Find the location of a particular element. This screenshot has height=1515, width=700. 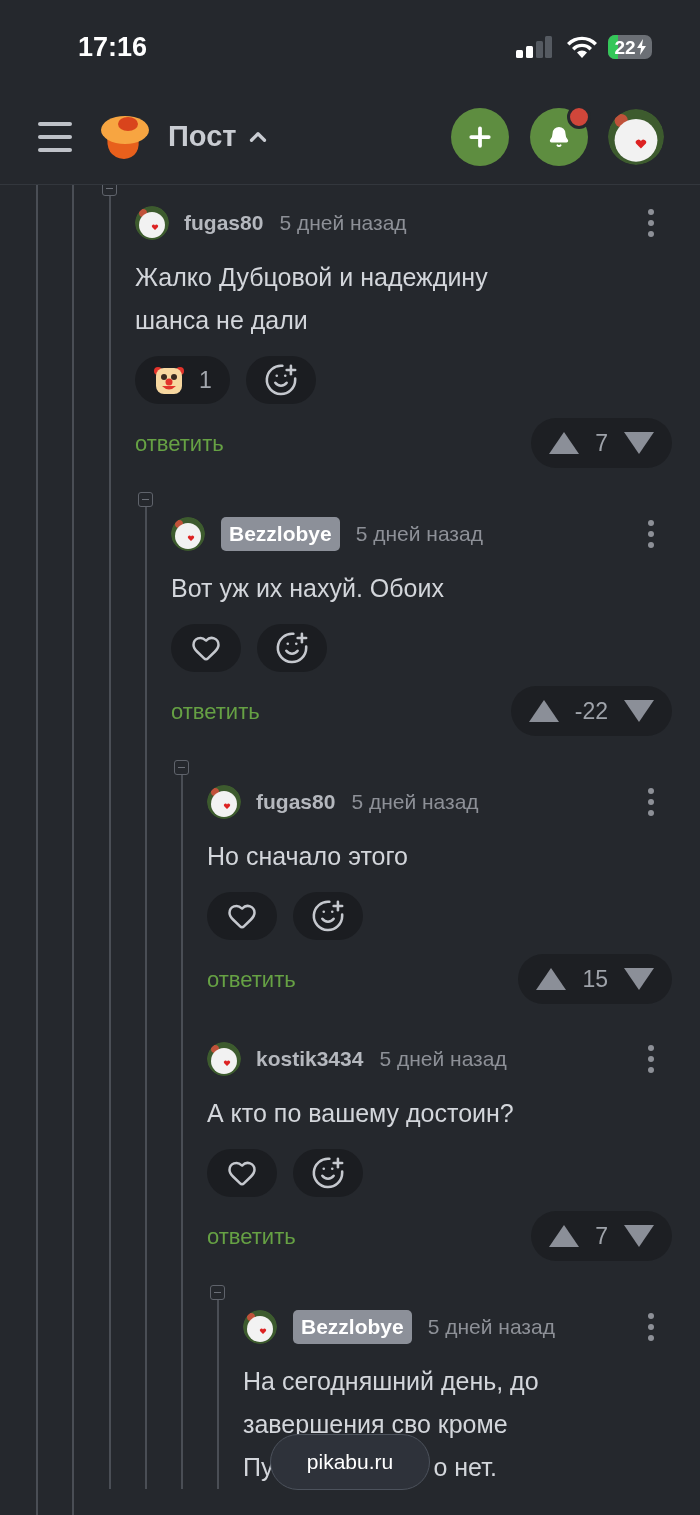

score: 15 is located at coordinates (595, 979).